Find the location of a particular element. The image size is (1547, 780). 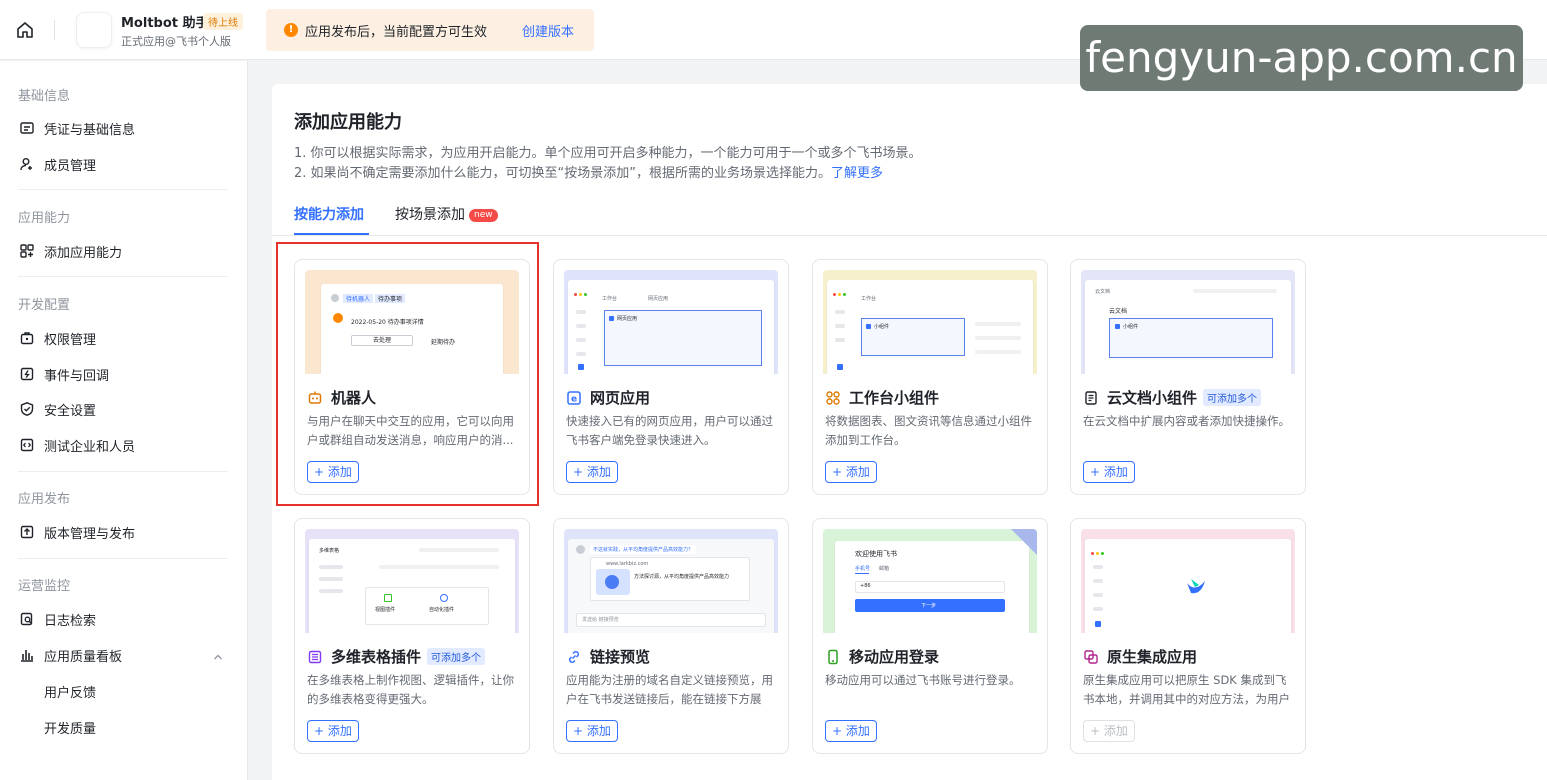

link-icon is located at coordinates (574, 657).